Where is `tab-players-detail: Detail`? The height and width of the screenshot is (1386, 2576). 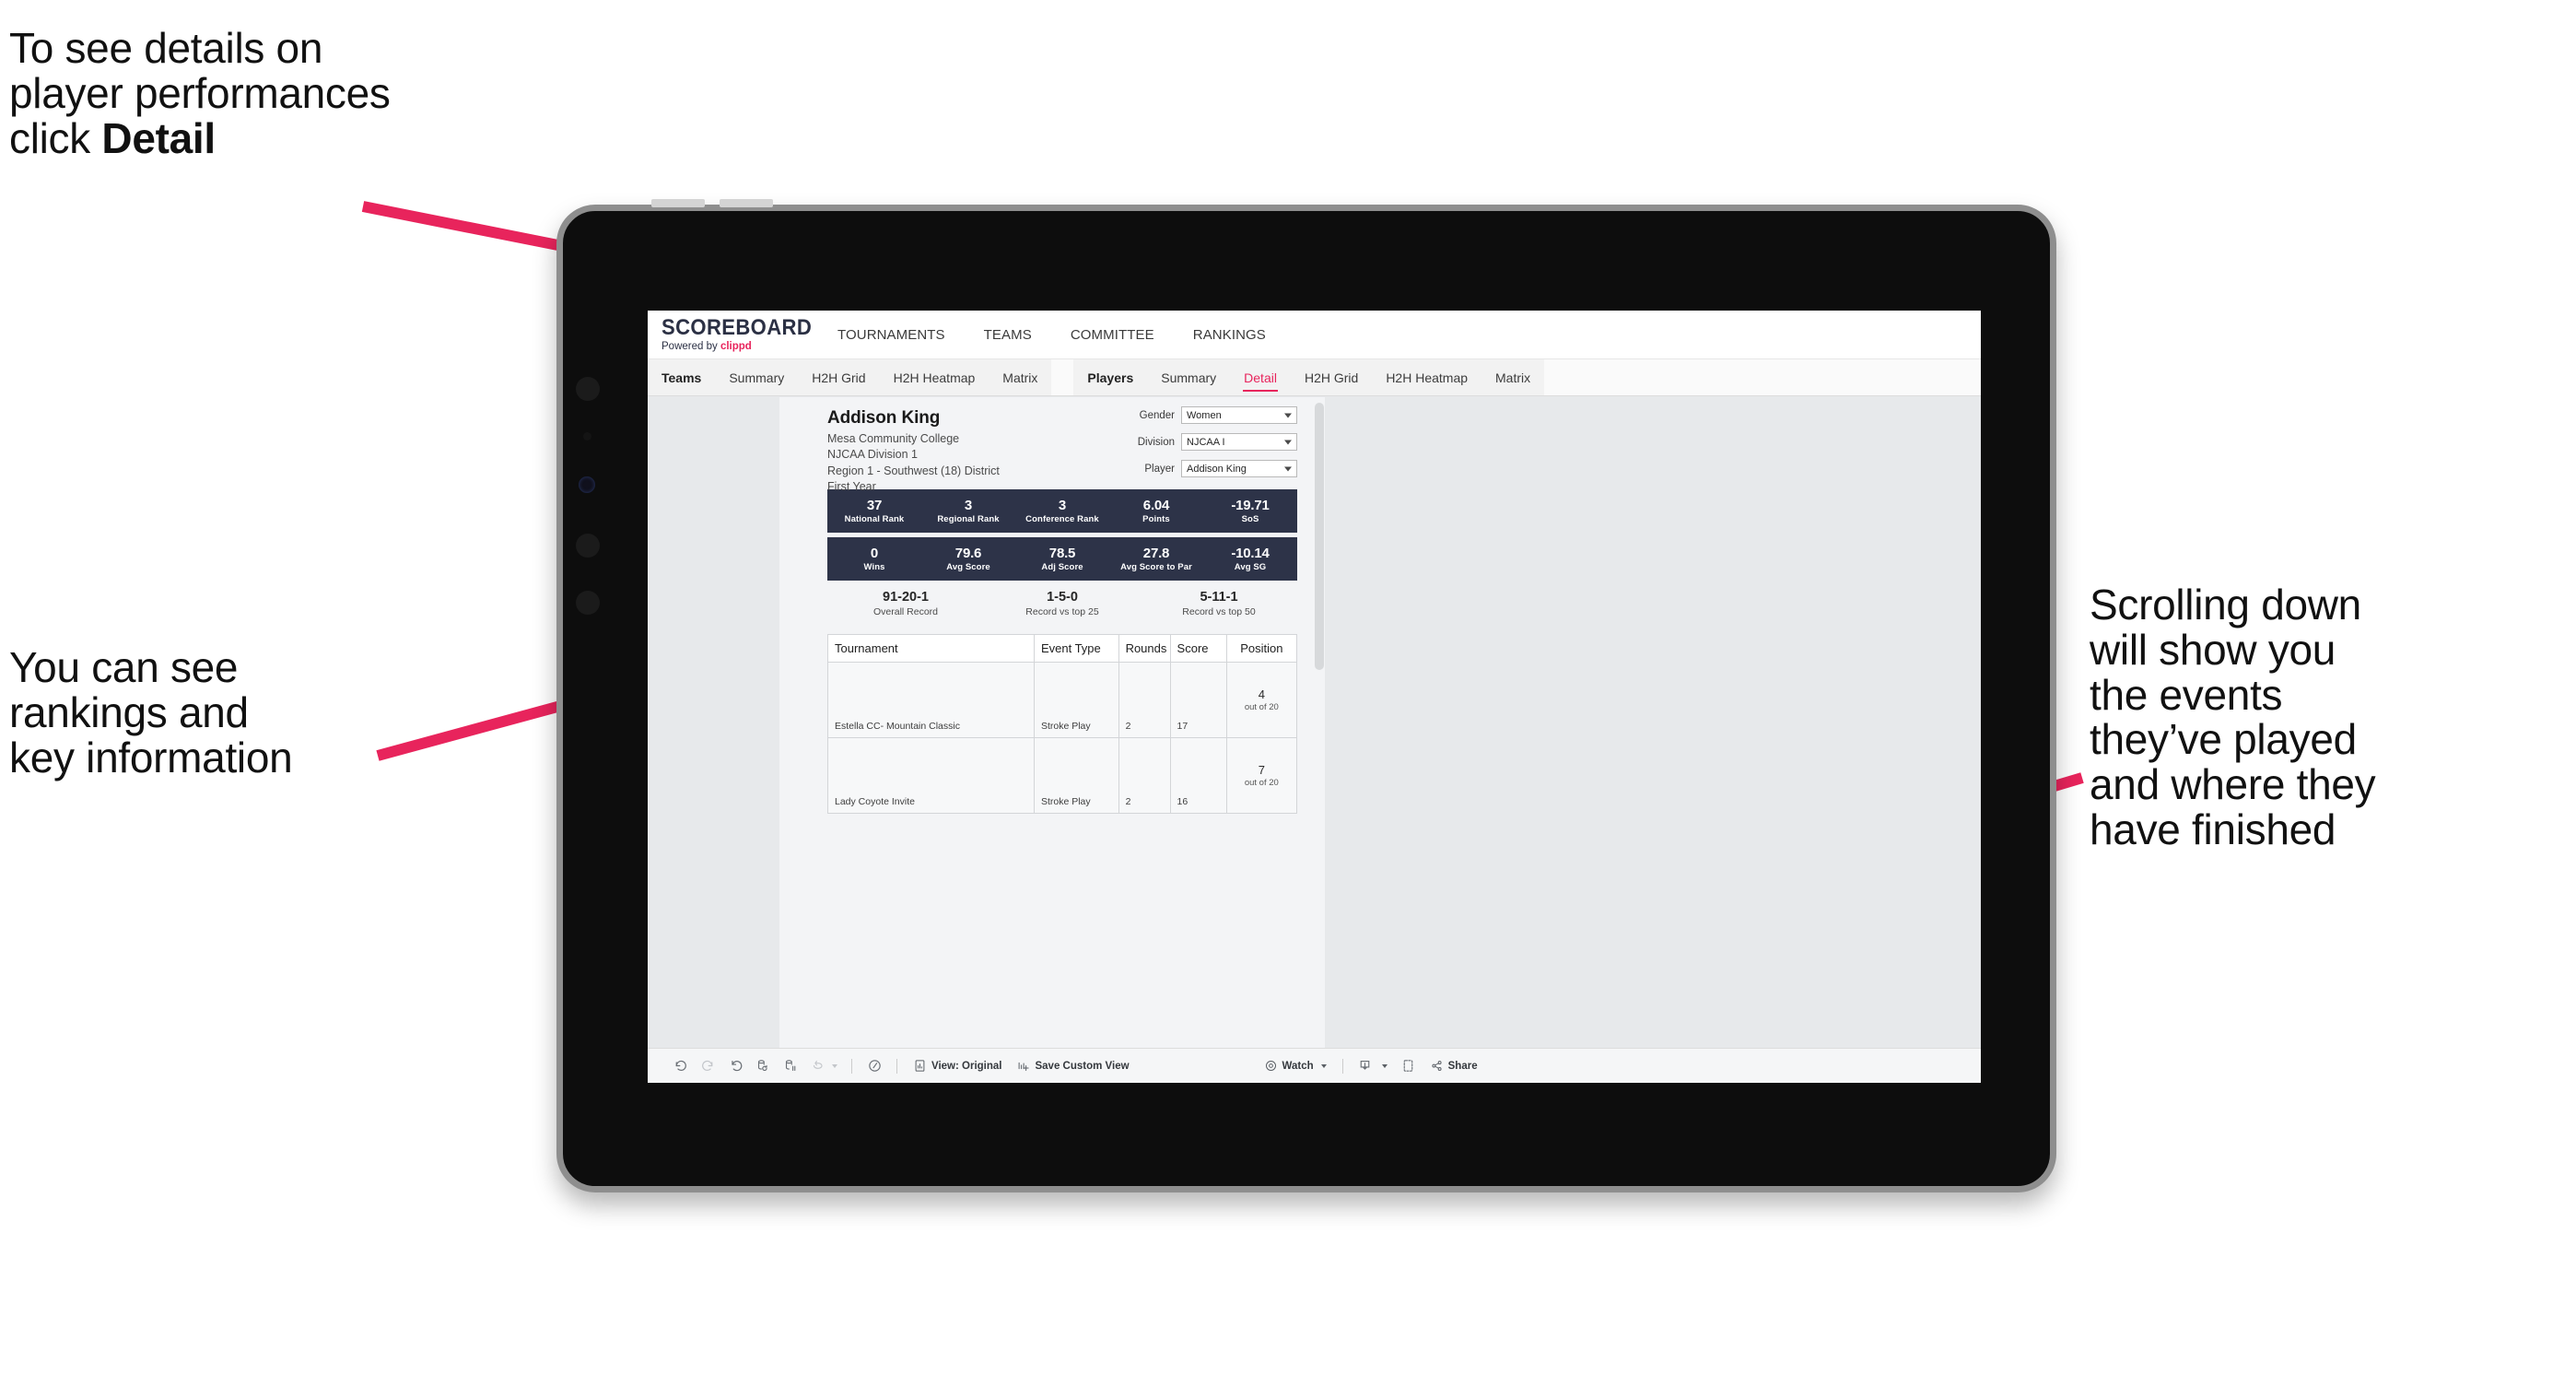 tab-players-detail: Detail is located at coordinates (1260, 377).